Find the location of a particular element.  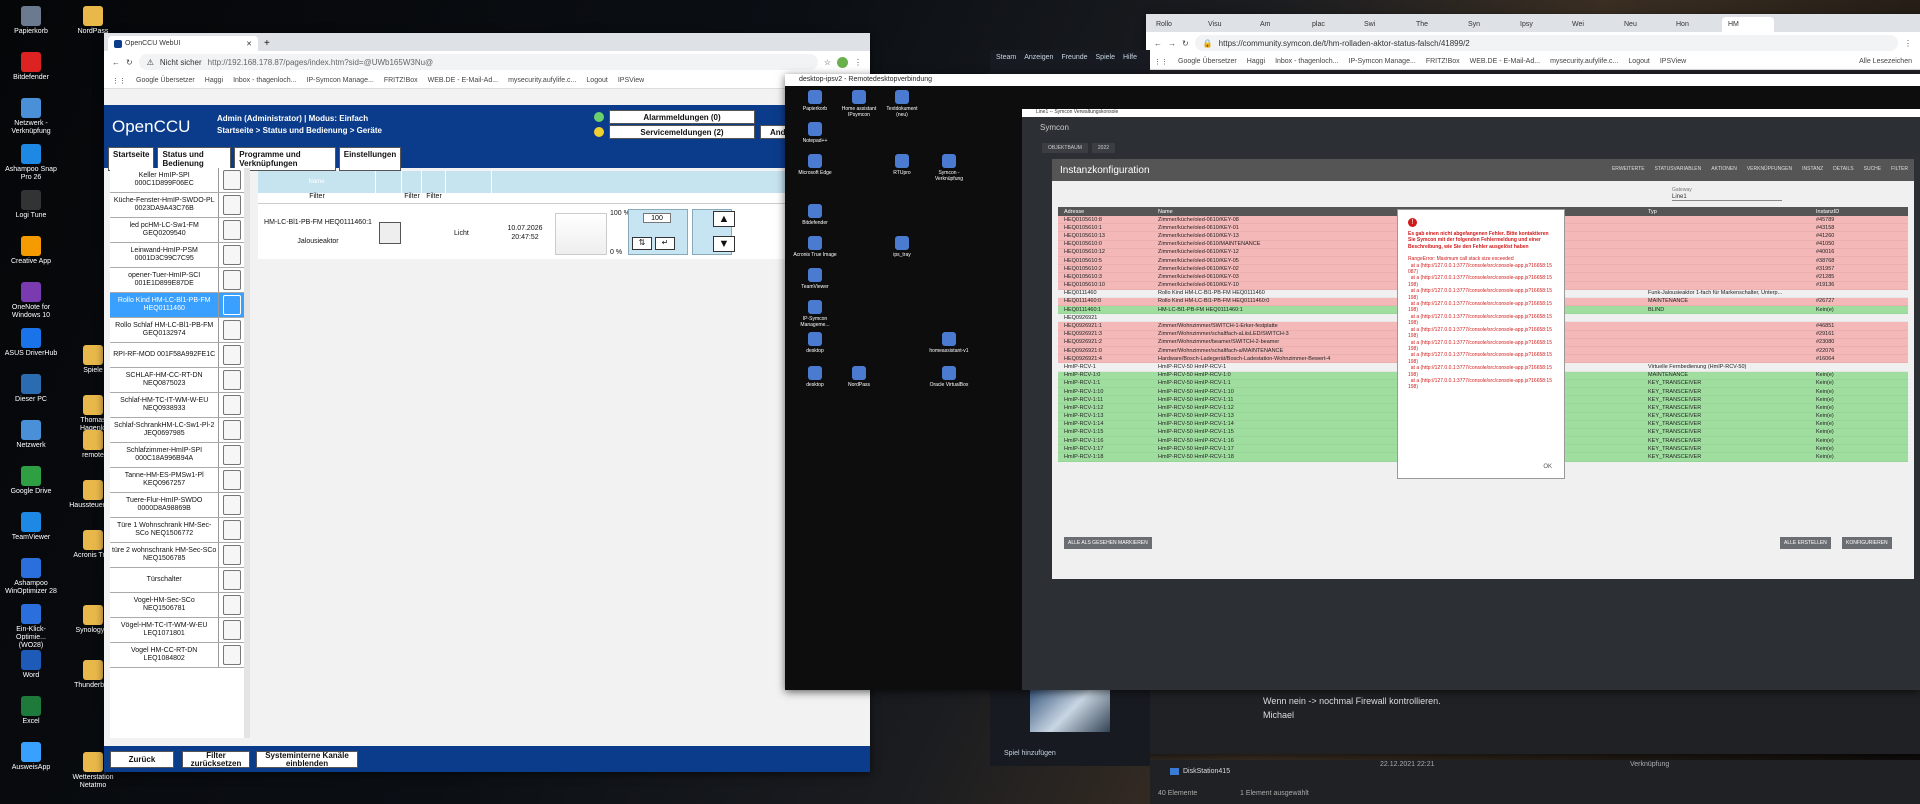

star-icon: ☆ is located at coordinates (827, 62).